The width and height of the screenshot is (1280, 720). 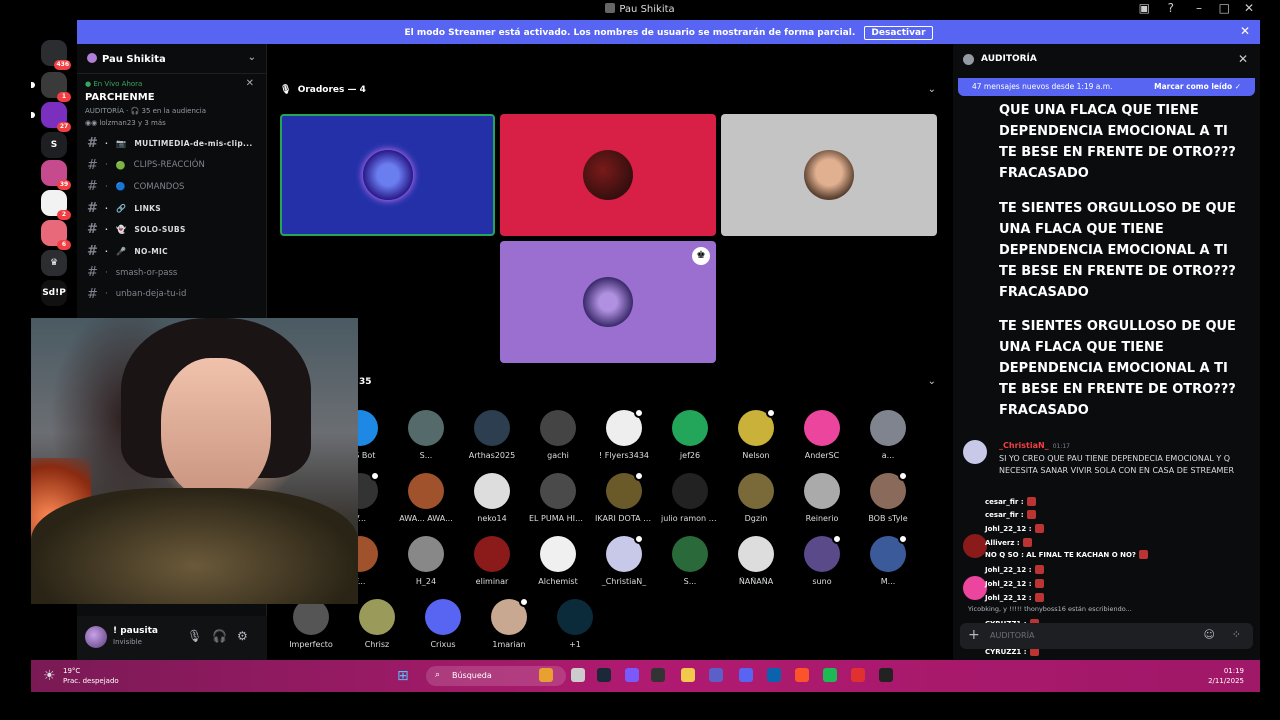 I want to click on audience-member: BOB sTyle, so click(x=888, y=497).